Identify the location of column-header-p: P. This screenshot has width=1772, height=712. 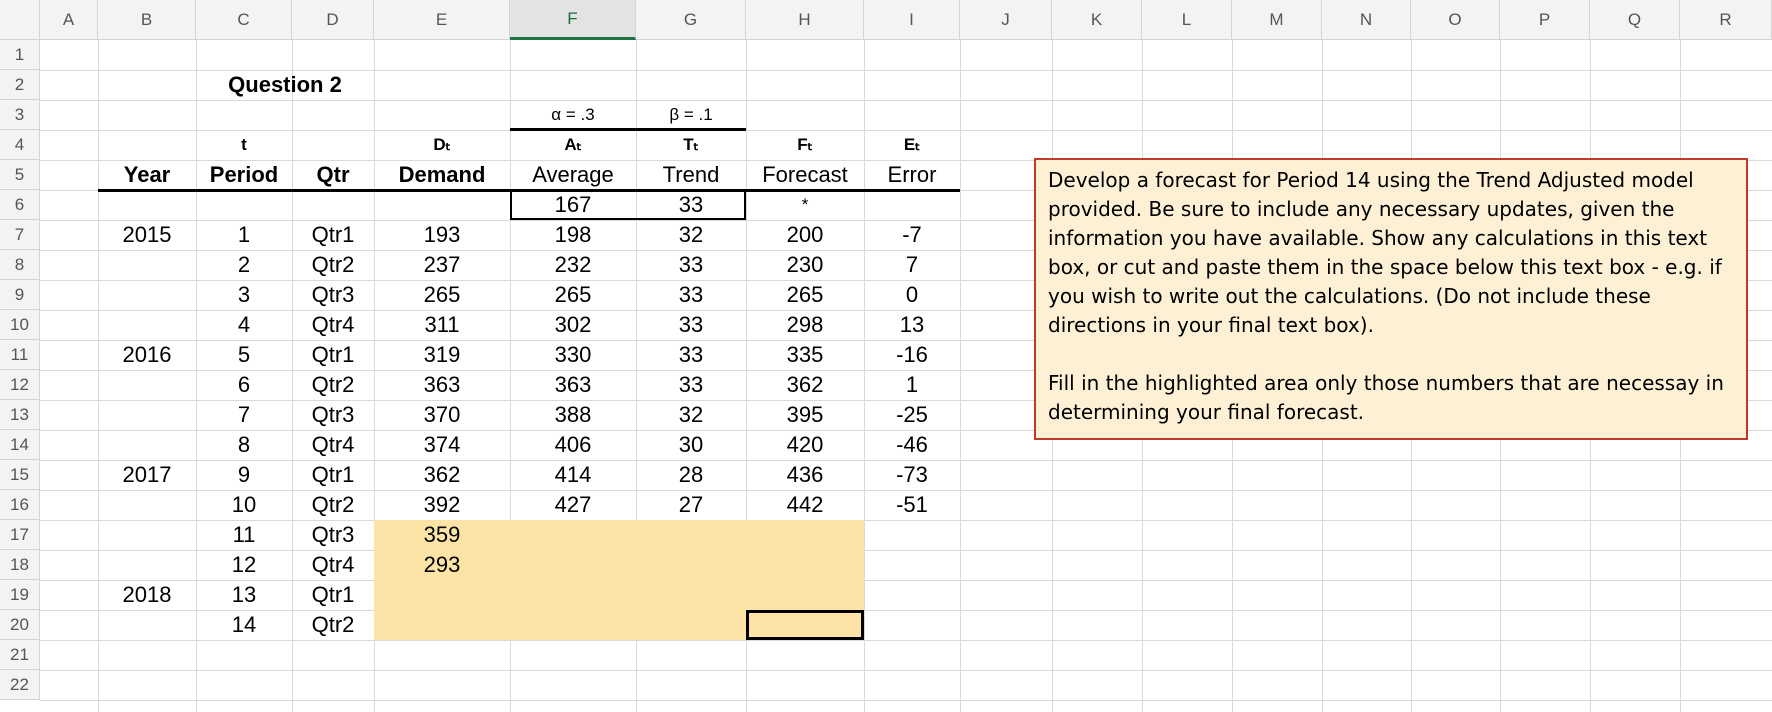
(1545, 20).